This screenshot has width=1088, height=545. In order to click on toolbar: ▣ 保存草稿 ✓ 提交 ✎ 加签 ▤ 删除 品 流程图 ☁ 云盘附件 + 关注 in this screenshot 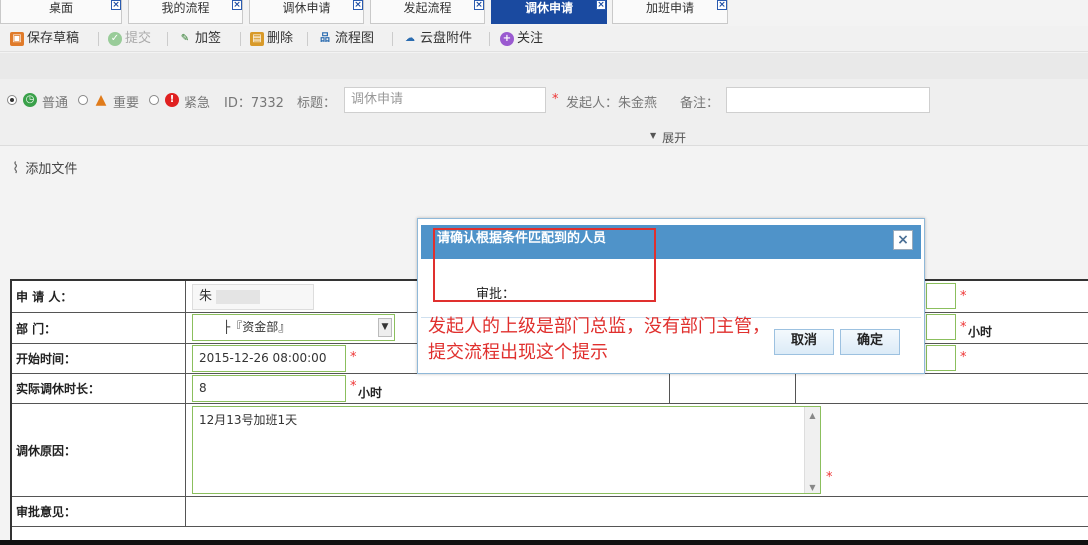, I will do `click(544, 39)`.